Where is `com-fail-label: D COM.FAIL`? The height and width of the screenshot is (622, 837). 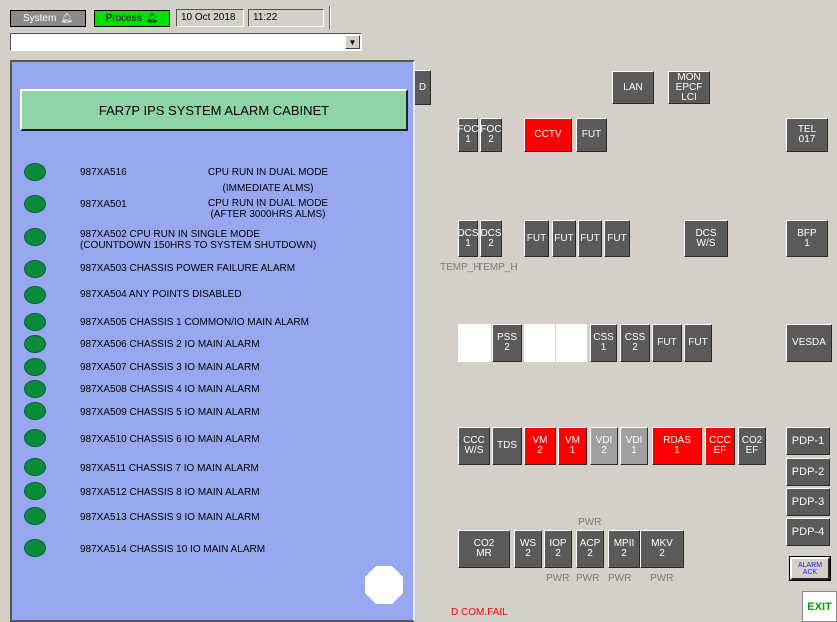
com-fail-label: D COM.FAIL is located at coordinates (479, 612).